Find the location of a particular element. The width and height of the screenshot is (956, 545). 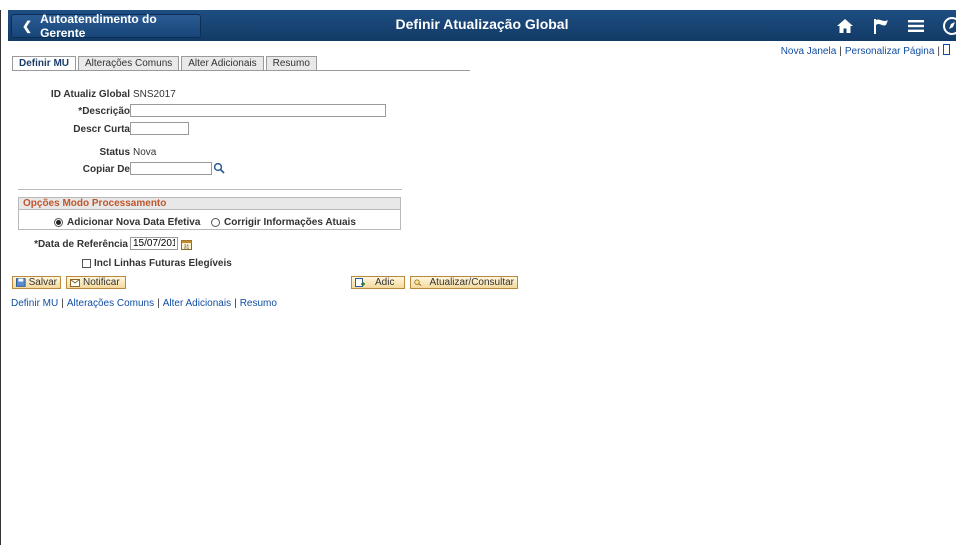

tab-alteracoes-comuns: Alterações Comuns is located at coordinates (129, 63).